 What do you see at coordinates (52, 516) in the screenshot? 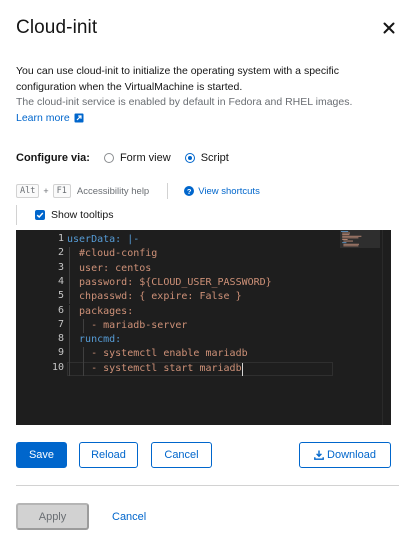
I see `apply-button: Apply` at bounding box center [52, 516].